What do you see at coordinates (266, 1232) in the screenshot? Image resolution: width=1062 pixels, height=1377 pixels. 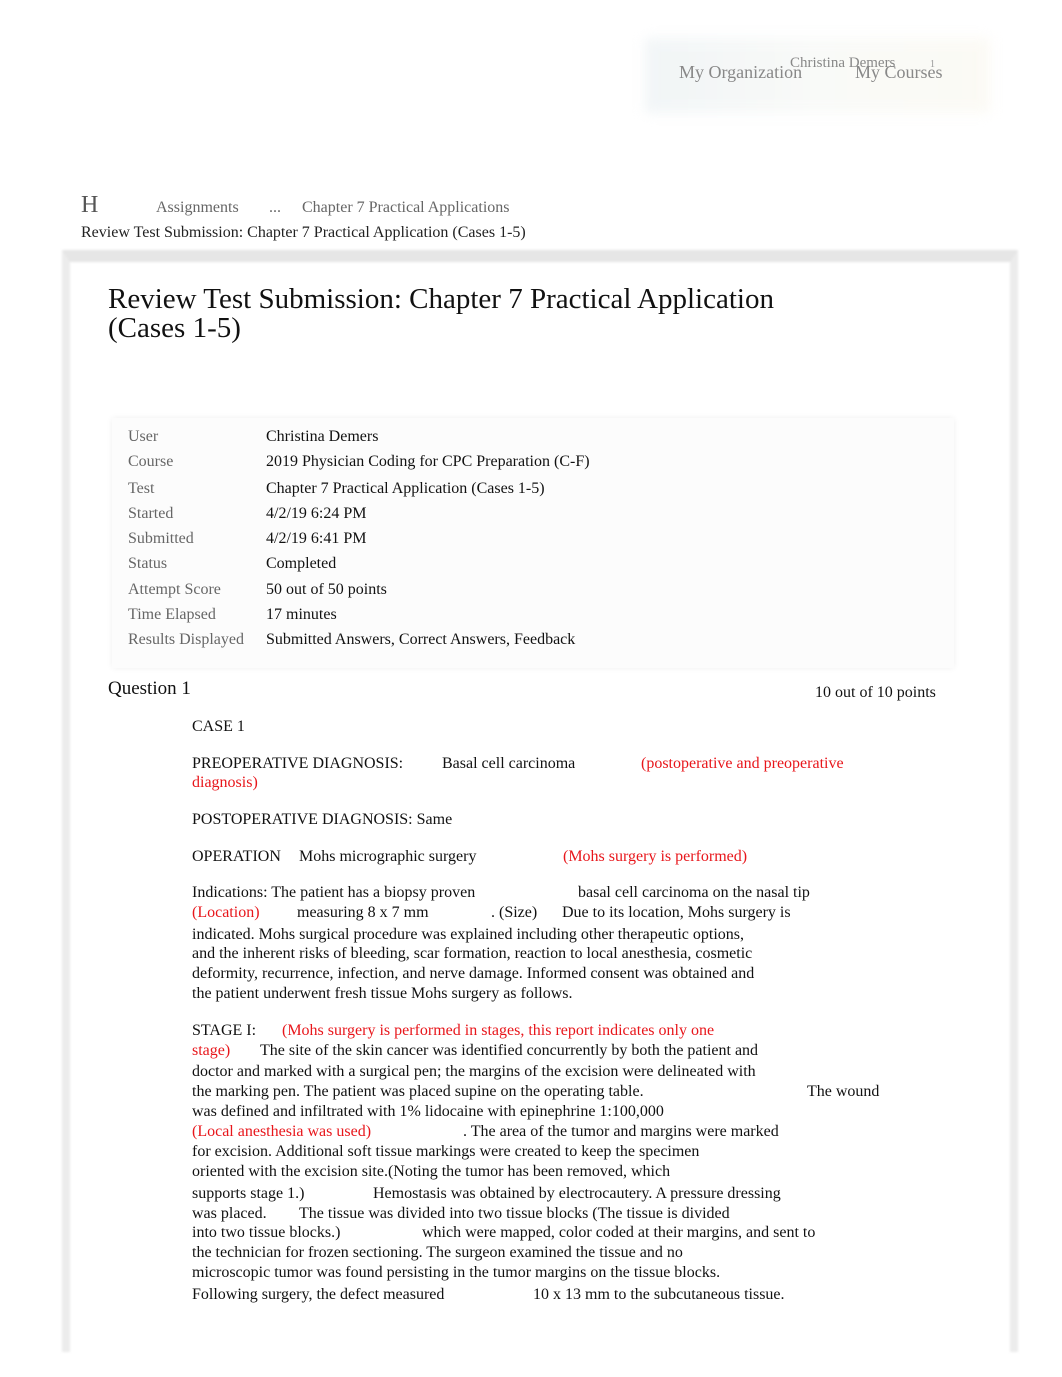 I see `case-text: into two tissue blocks.)` at bounding box center [266, 1232].